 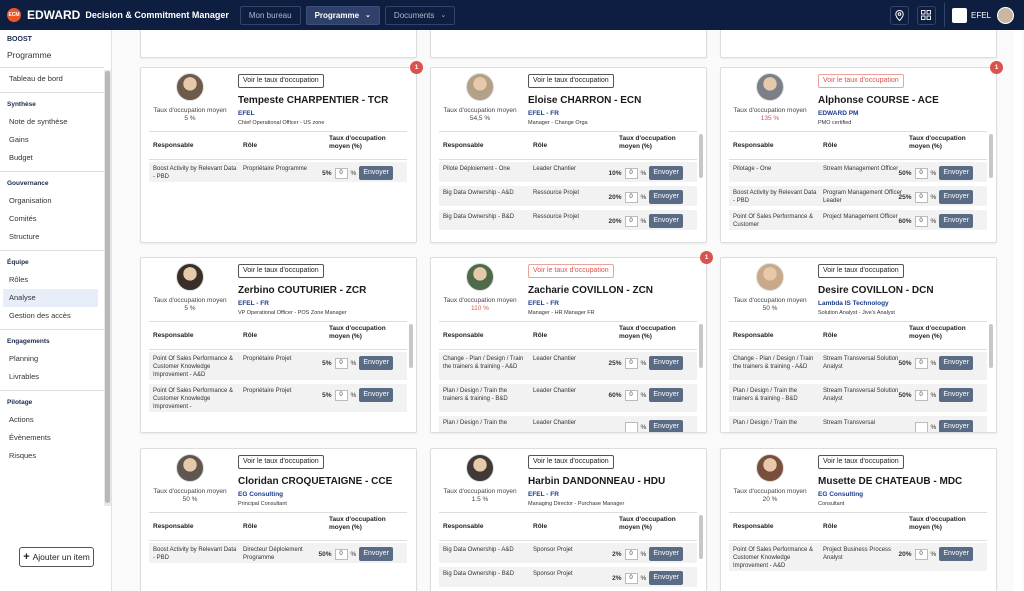 What do you see at coordinates (926, 15) in the screenshot?
I see `grid-icon` at bounding box center [926, 15].